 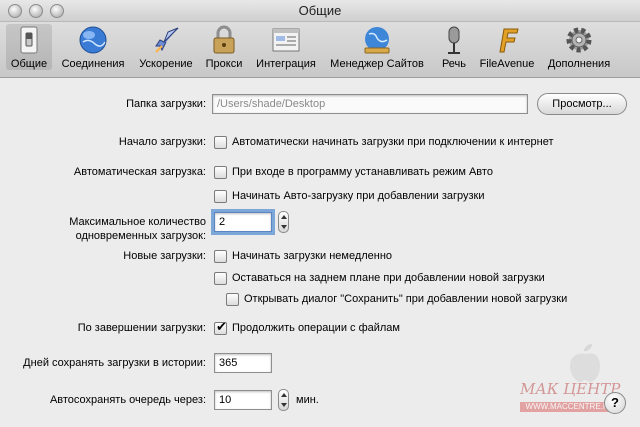 I want to click on globe-icon, so click(x=93, y=40).